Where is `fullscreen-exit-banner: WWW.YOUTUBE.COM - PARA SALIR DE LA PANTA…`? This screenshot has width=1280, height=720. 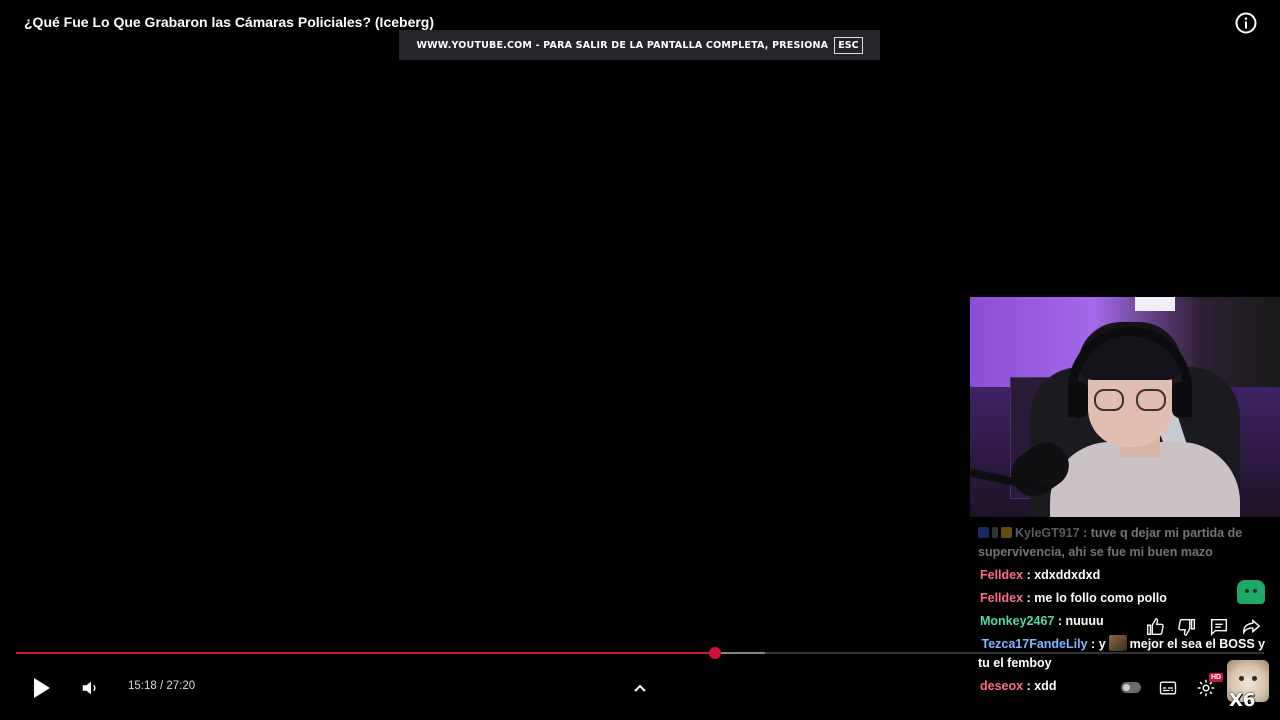 fullscreen-exit-banner: WWW.YOUTUBE.COM - PARA SALIR DE LA PANTA… is located at coordinates (639, 45).